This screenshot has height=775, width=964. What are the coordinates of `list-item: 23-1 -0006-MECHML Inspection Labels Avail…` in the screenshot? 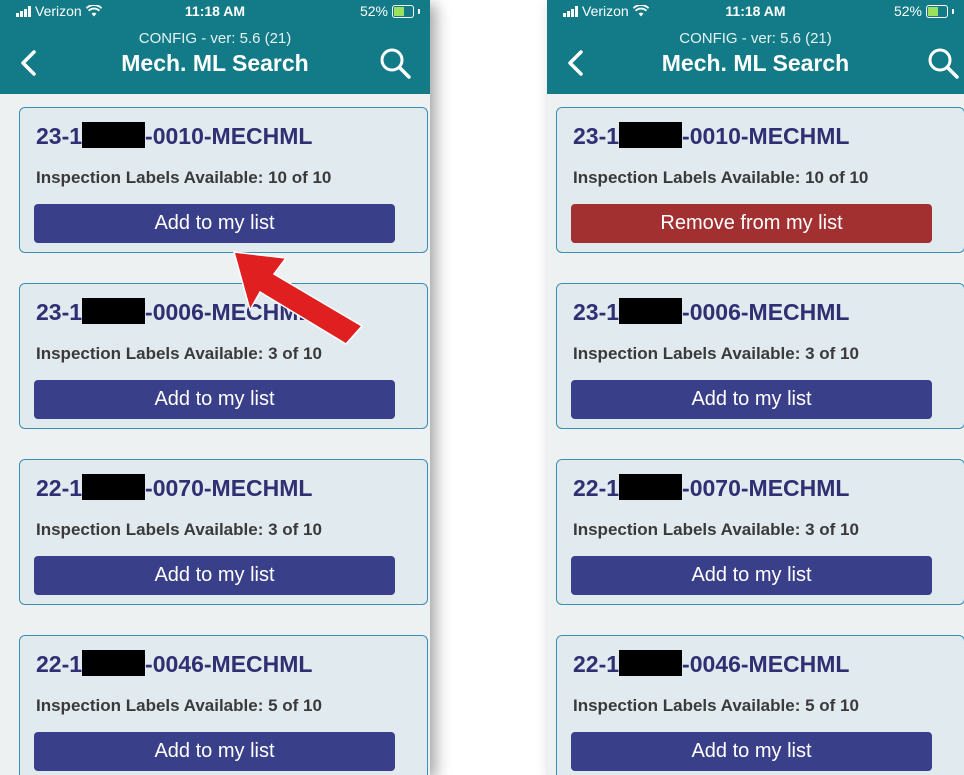 It's located at (760, 356).